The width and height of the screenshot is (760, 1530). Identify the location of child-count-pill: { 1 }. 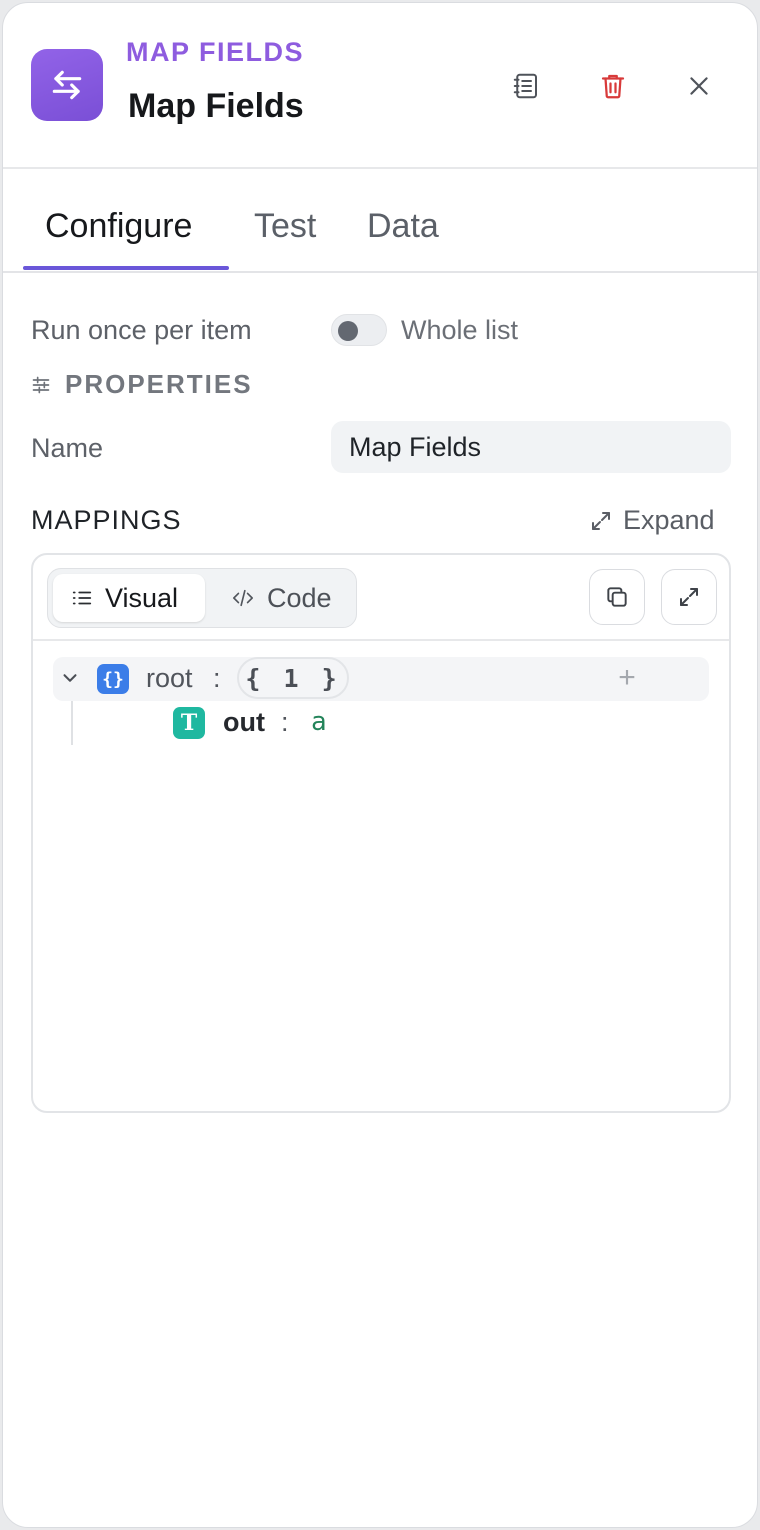
(293, 678).